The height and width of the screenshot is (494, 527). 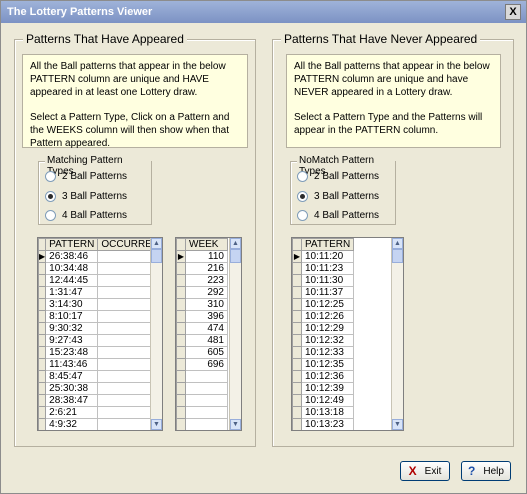 I want to click on week-column-header: WEEK, so click(x=206, y=244).